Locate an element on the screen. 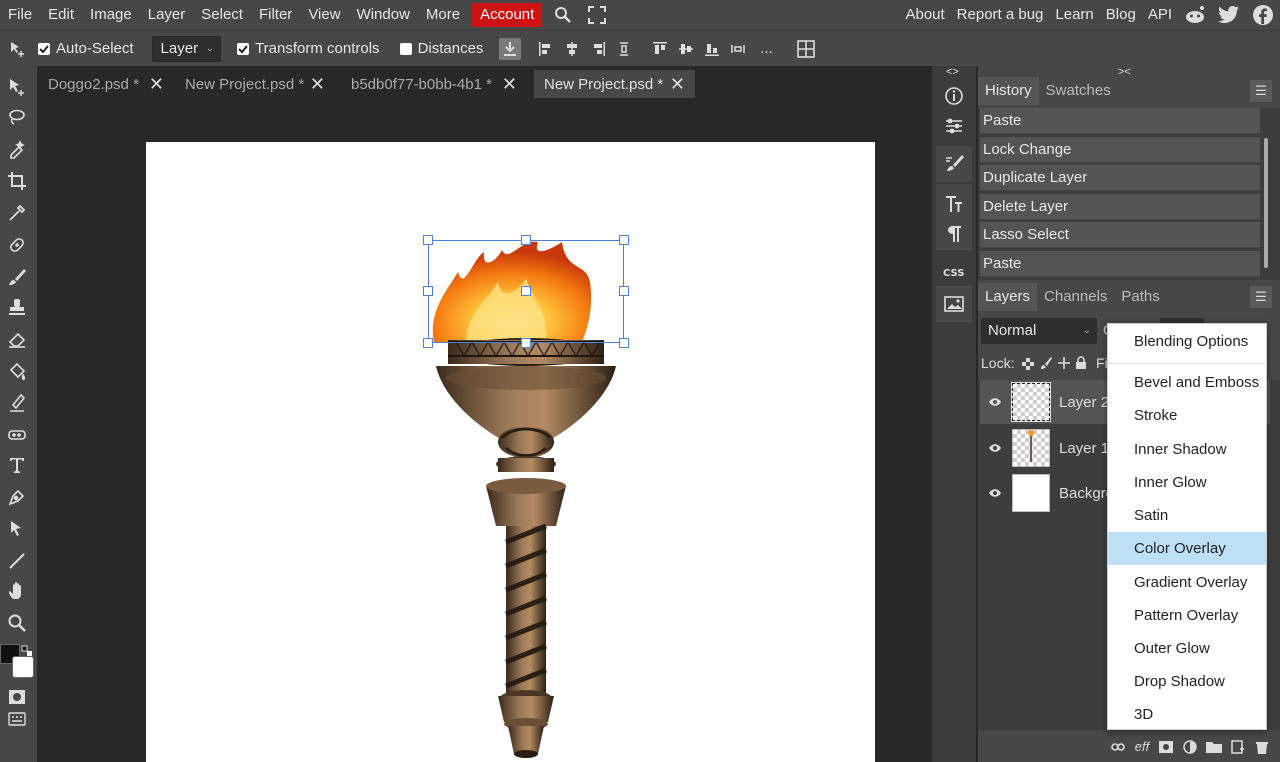  history-panel-menu-icon: ☰ is located at coordinates (1261, 91).